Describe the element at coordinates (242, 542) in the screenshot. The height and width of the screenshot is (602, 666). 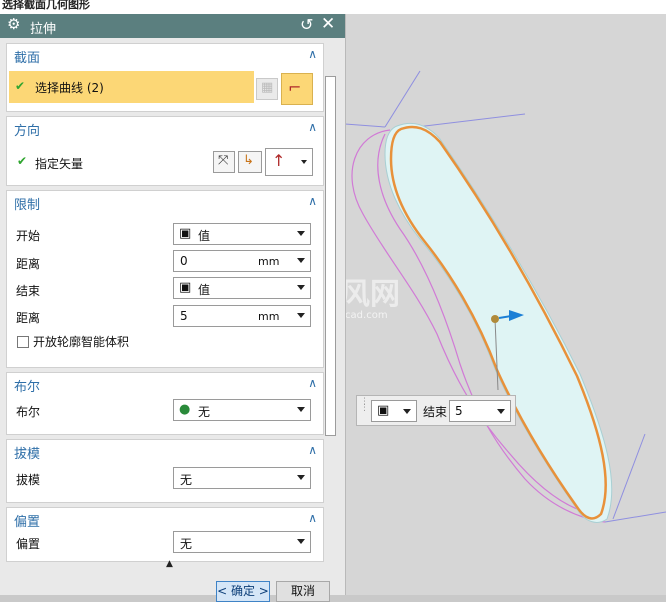
I see `offset-dropdown: 无` at that location.